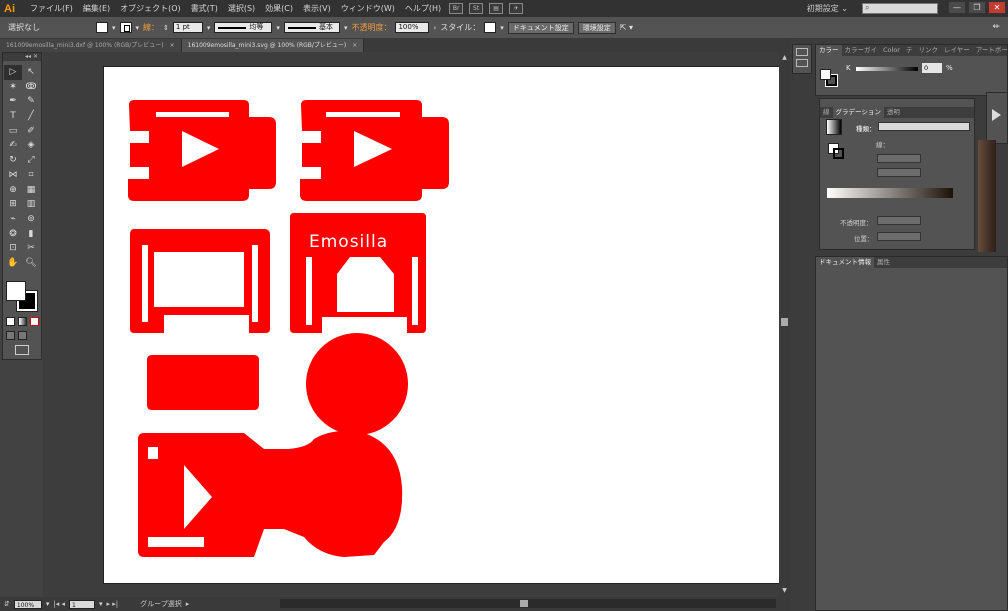 The width and height of the screenshot is (1008, 611). Describe the element at coordinates (924, 126) in the screenshot. I see `gradient-type-select` at that location.